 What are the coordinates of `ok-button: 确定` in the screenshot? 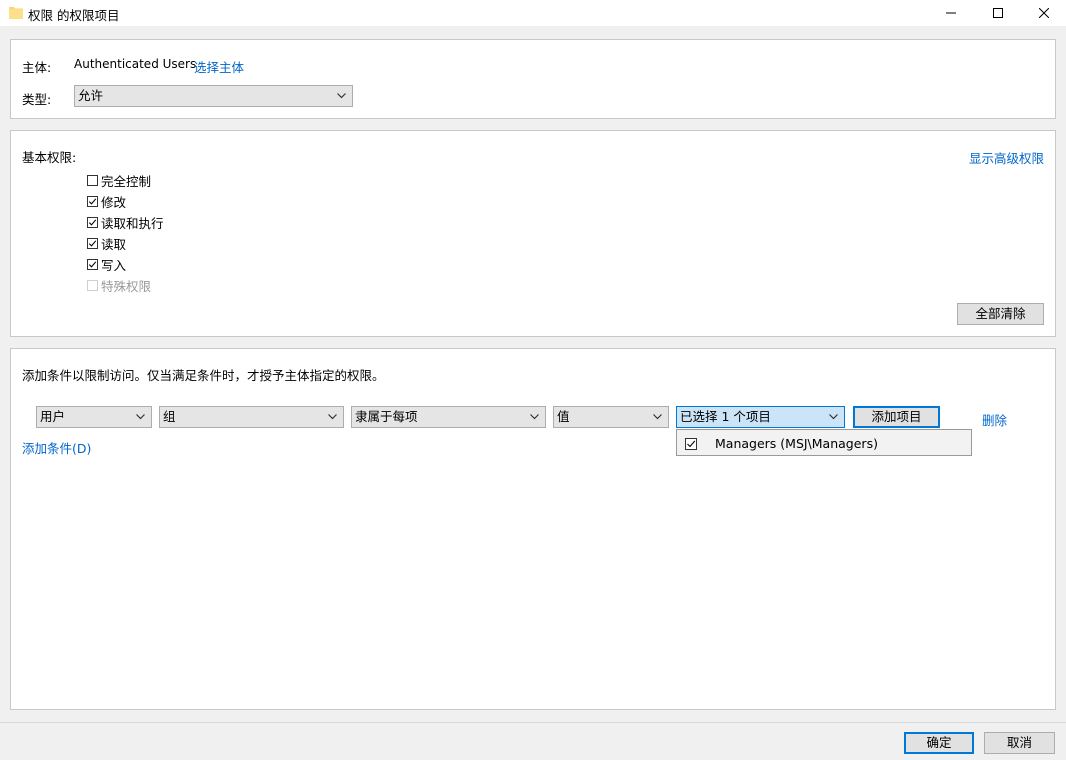 It's located at (939, 743).